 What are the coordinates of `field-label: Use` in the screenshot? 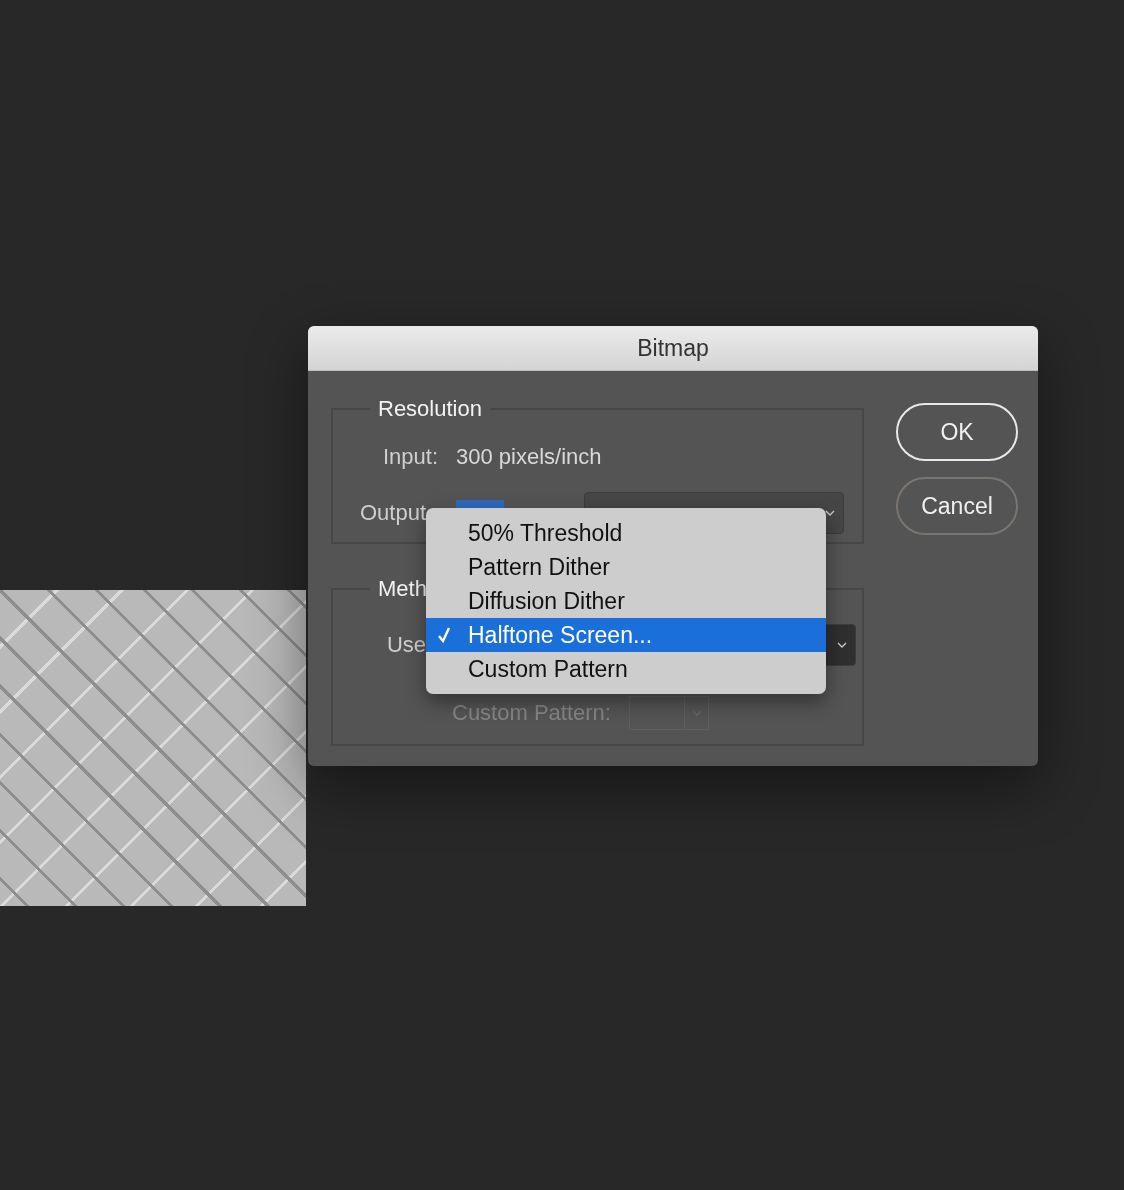 It's located at (405, 645).